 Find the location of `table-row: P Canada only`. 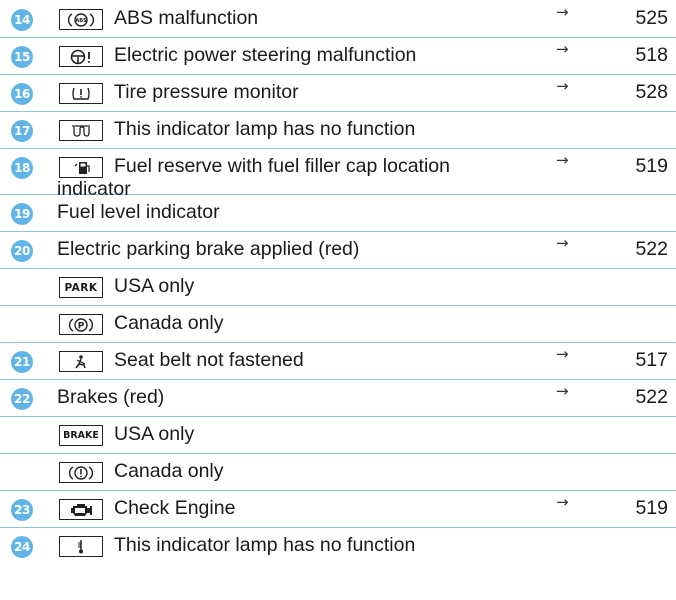

table-row: P Canada only is located at coordinates (338, 324).